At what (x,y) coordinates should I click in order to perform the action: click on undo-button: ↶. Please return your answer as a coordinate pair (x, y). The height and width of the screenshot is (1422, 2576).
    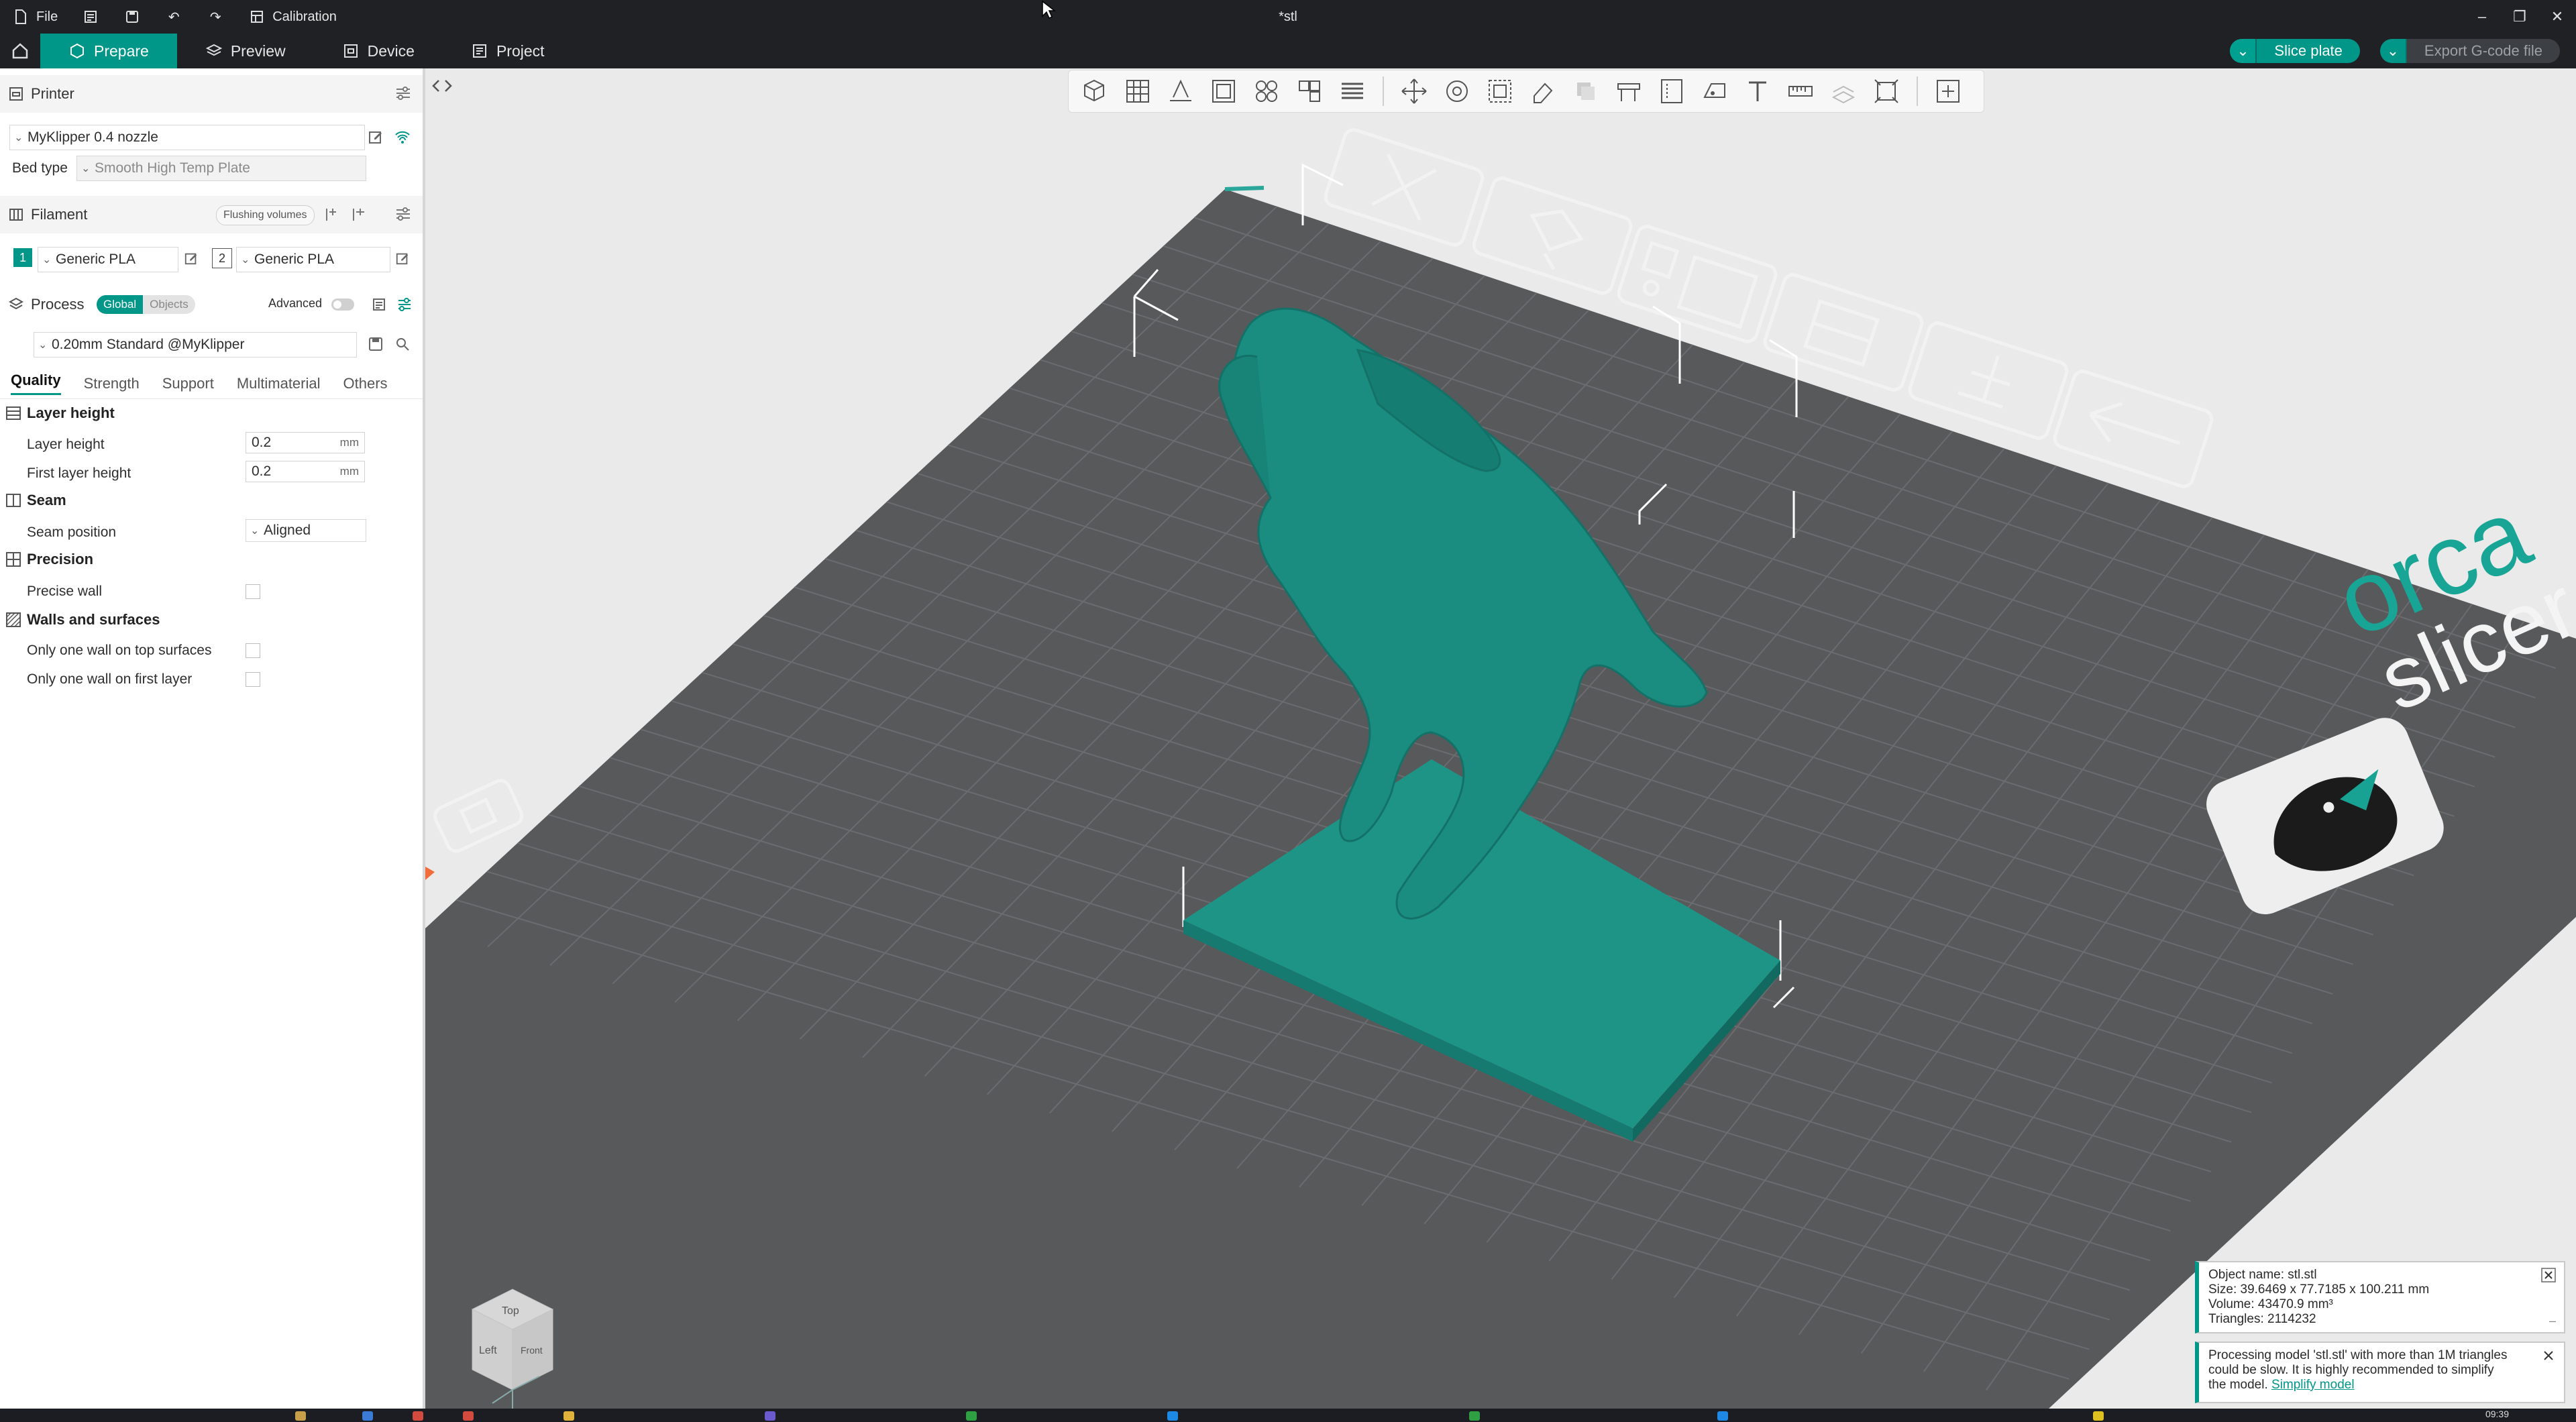
    Looking at the image, I should click on (174, 17).